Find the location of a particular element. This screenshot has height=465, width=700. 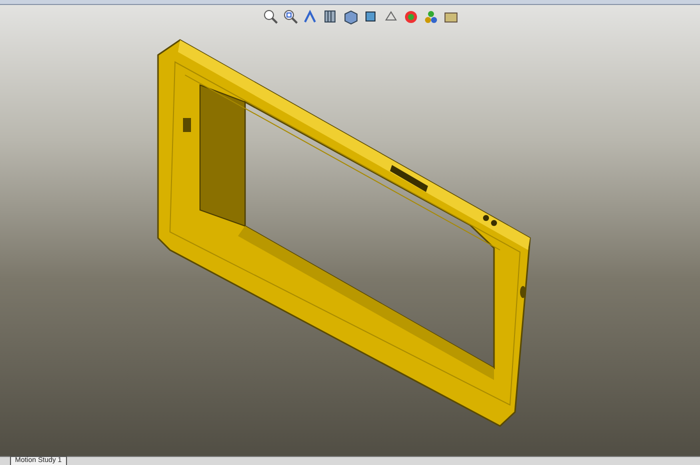

zoom-area-icon is located at coordinates (290, 16).